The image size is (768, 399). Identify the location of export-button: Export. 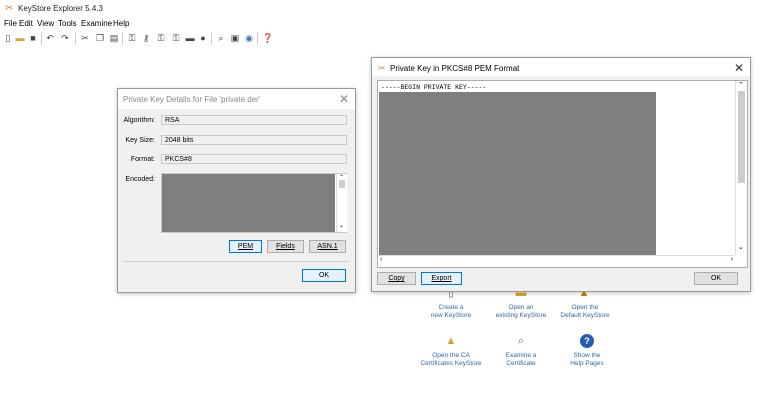
(441, 278).